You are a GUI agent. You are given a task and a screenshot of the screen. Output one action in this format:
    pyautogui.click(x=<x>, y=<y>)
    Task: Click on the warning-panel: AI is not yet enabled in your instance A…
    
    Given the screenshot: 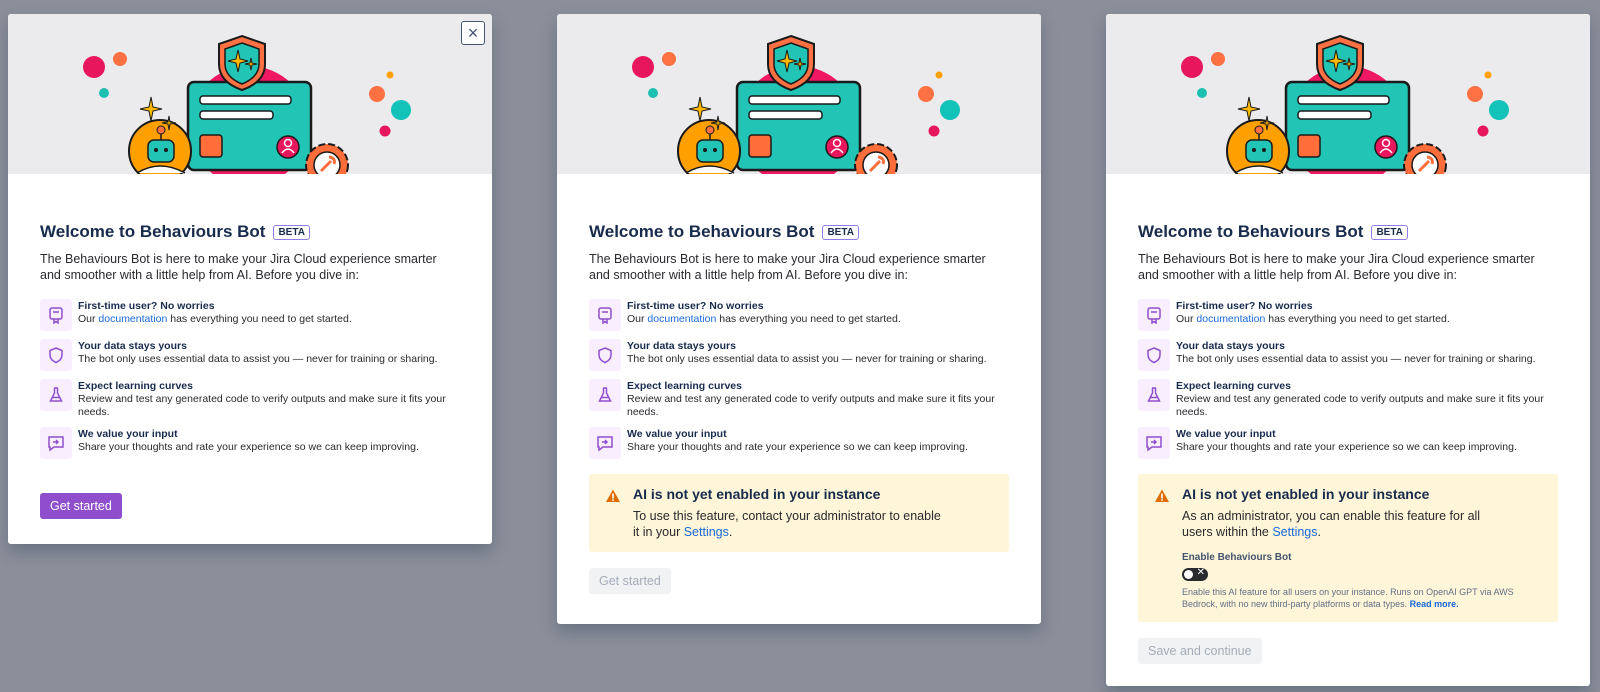 What is the action you would take?
    pyautogui.click(x=1348, y=548)
    